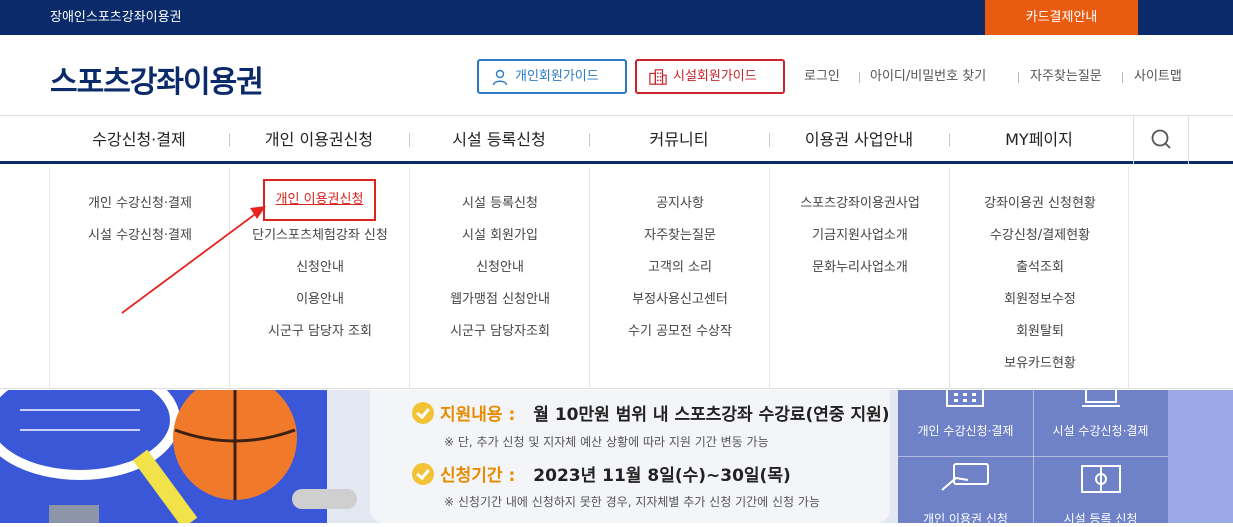  What do you see at coordinates (1039, 140) in the screenshot?
I see `gnb-my-page: MY페이지` at bounding box center [1039, 140].